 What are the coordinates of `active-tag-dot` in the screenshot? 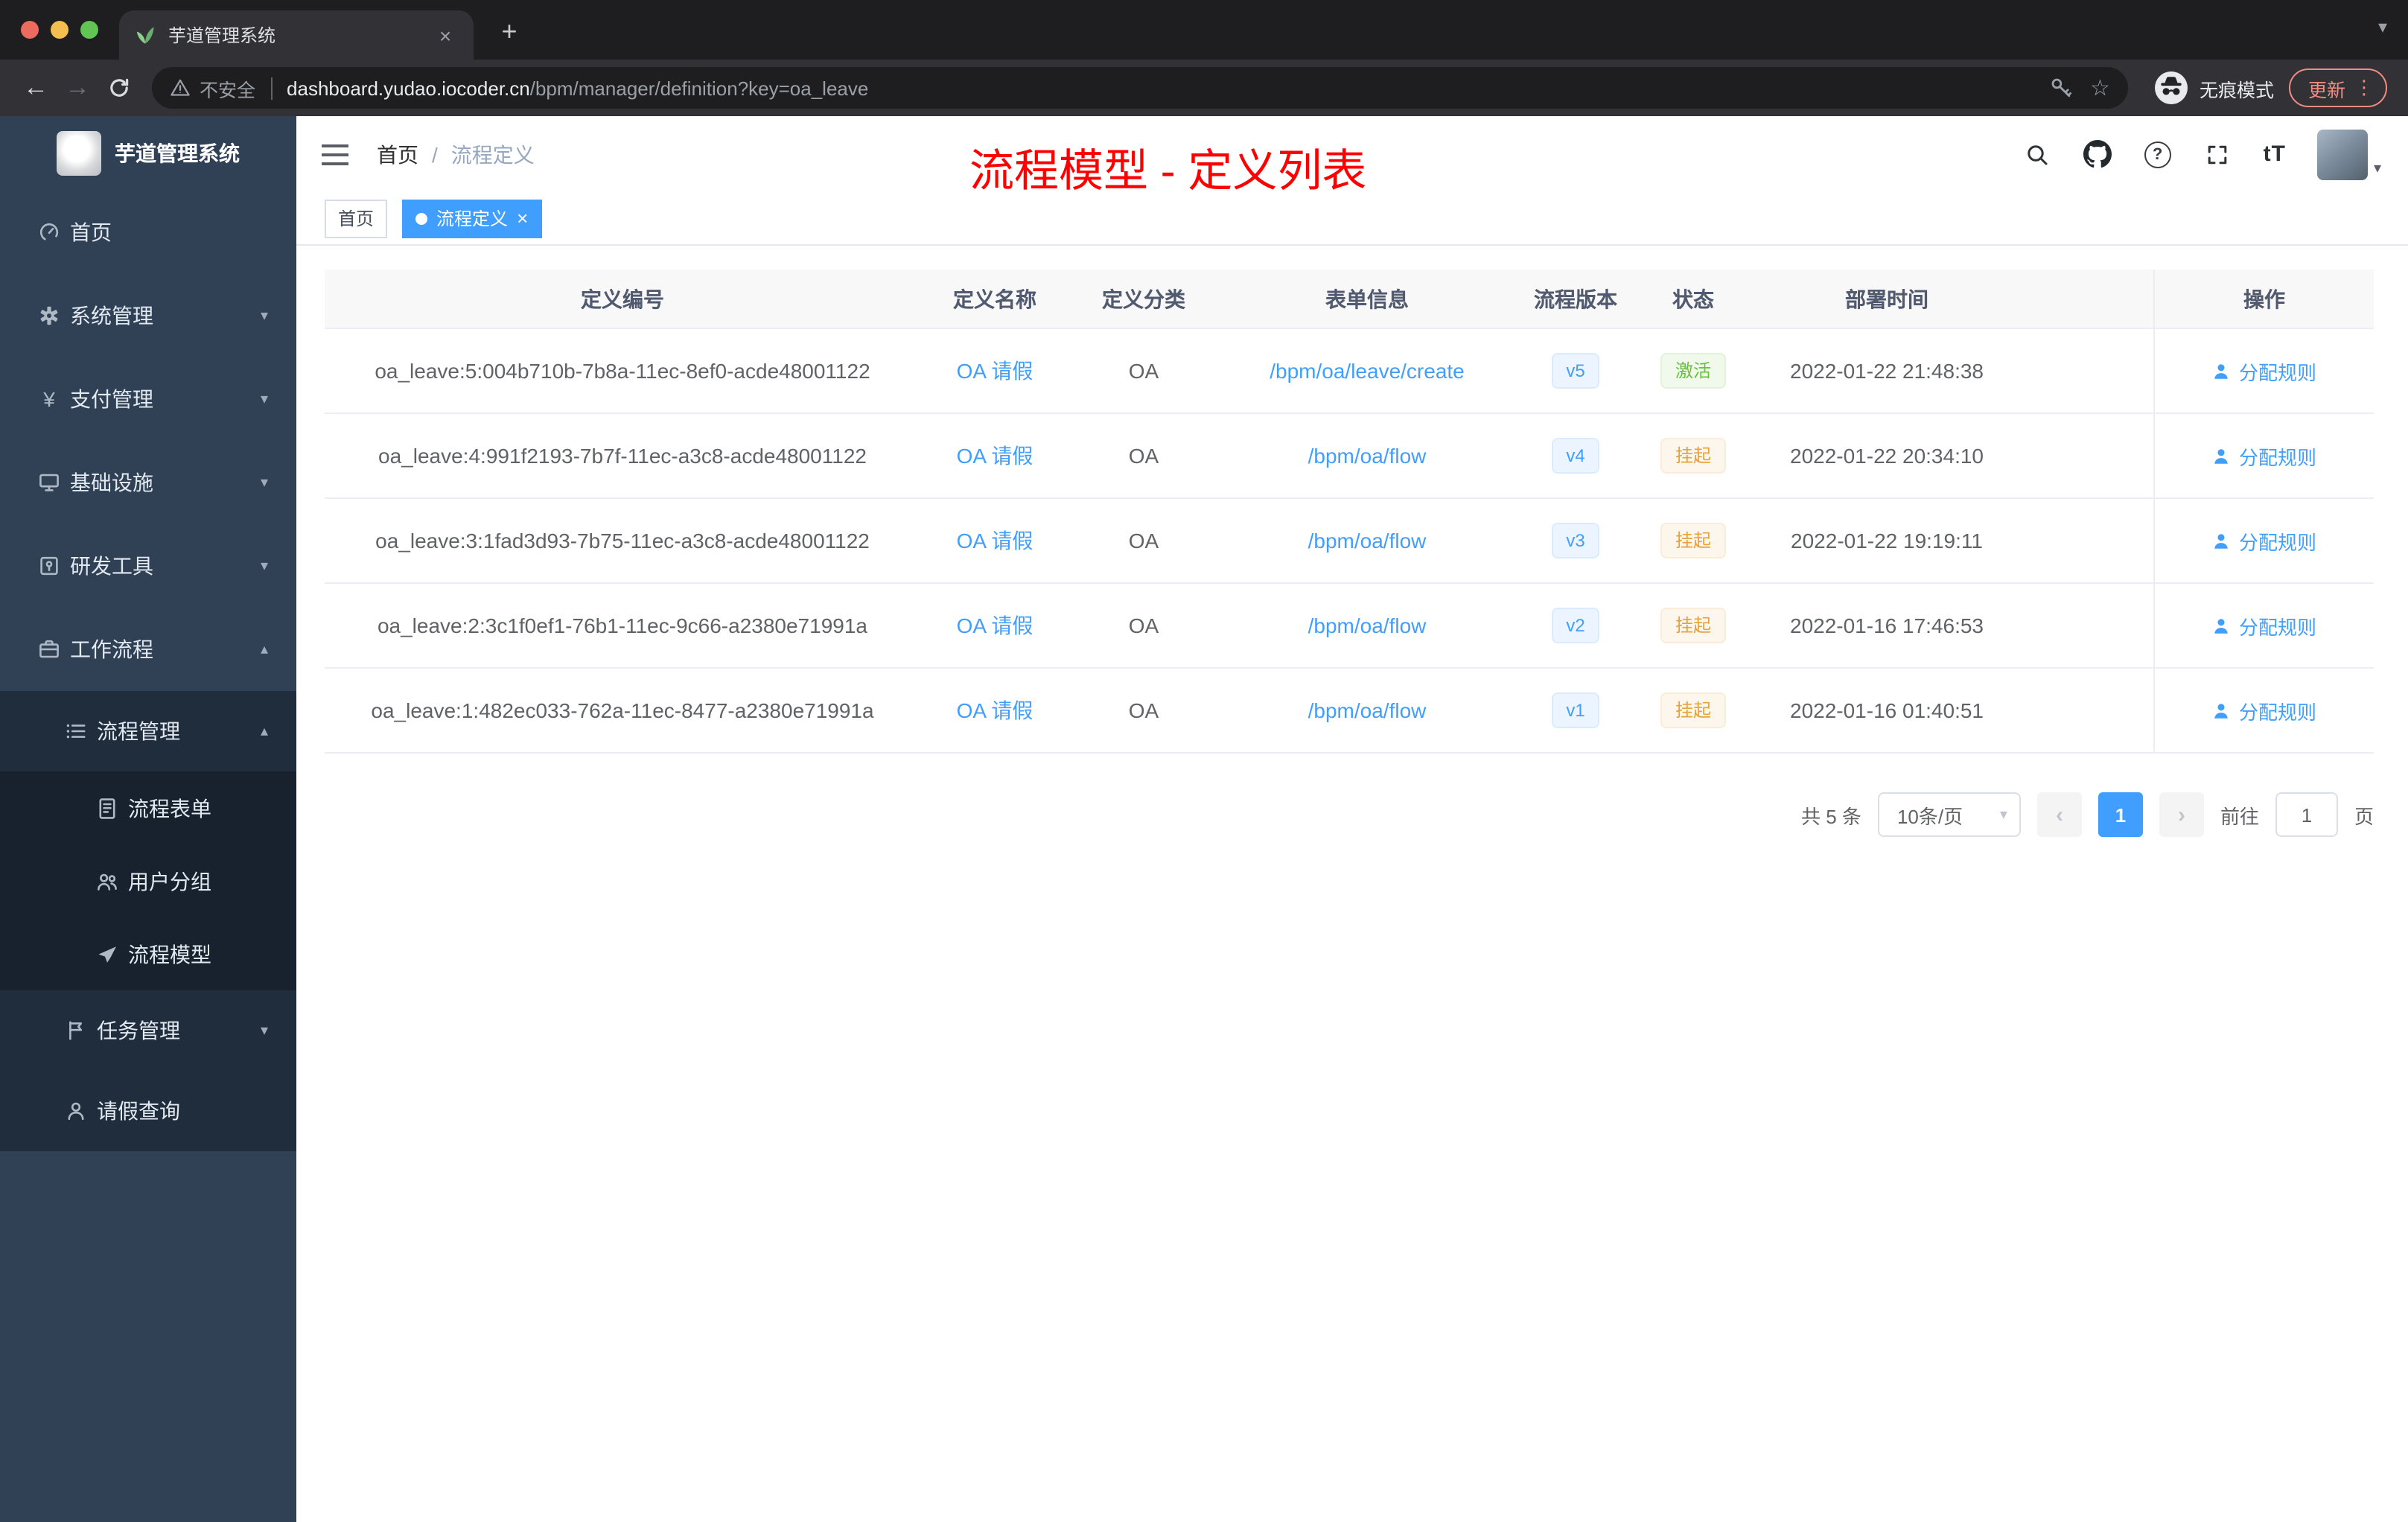 It's located at (421, 218).